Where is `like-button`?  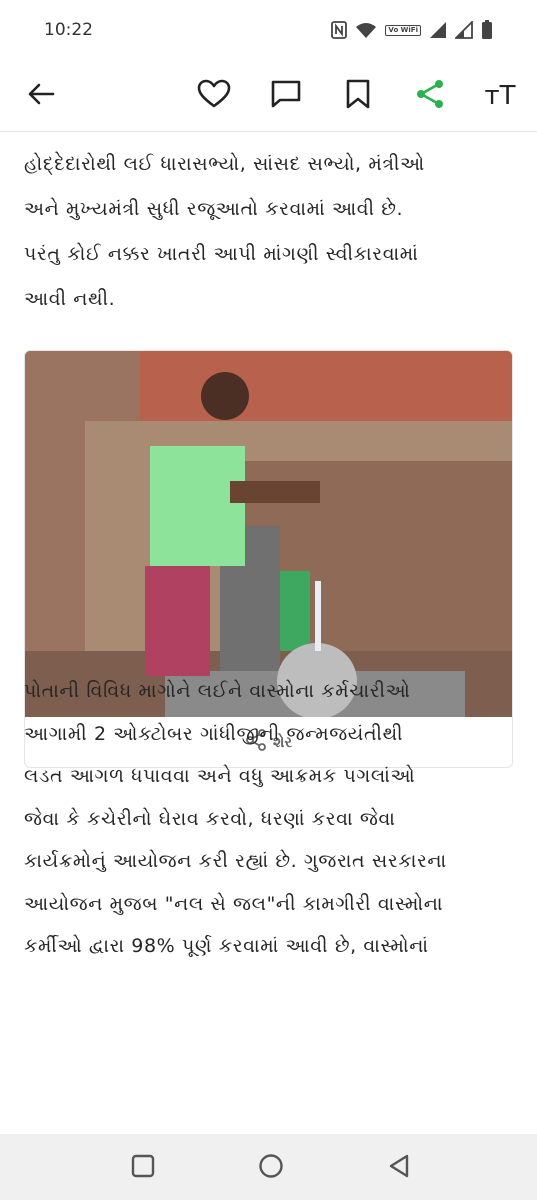
like-button is located at coordinates (214, 96).